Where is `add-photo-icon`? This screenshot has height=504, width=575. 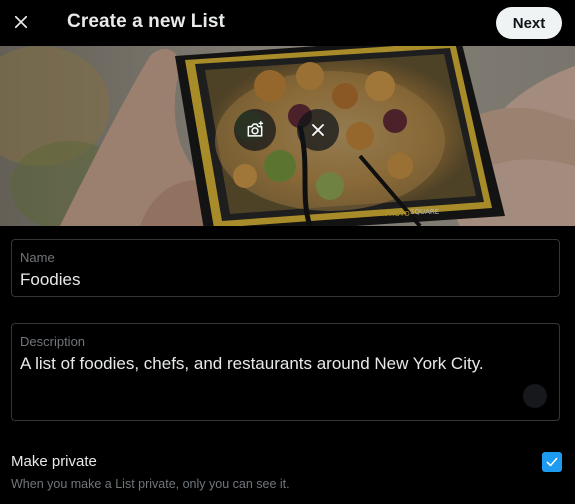 add-photo-icon is located at coordinates (255, 129).